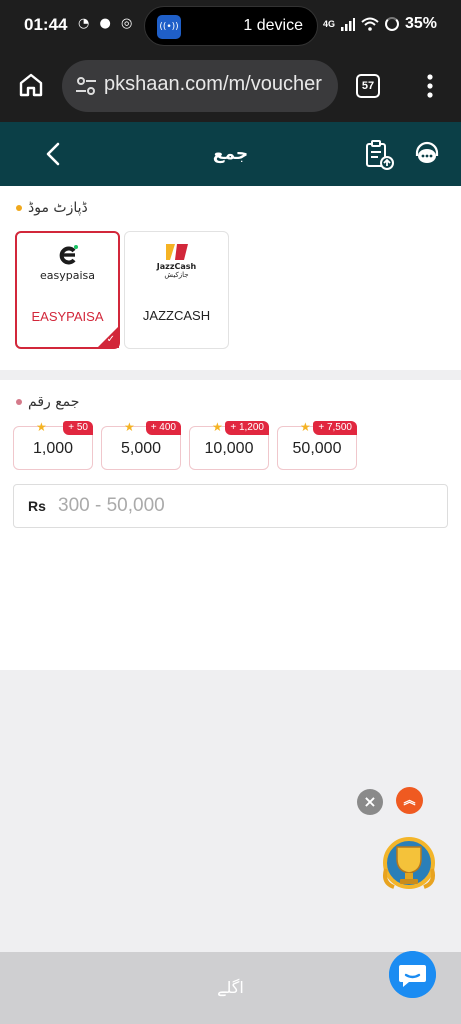 This screenshot has height=1024, width=461. Describe the element at coordinates (176, 275) in the screenshot. I see `jazzcash-logo-subtext: جازکیش` at that location.